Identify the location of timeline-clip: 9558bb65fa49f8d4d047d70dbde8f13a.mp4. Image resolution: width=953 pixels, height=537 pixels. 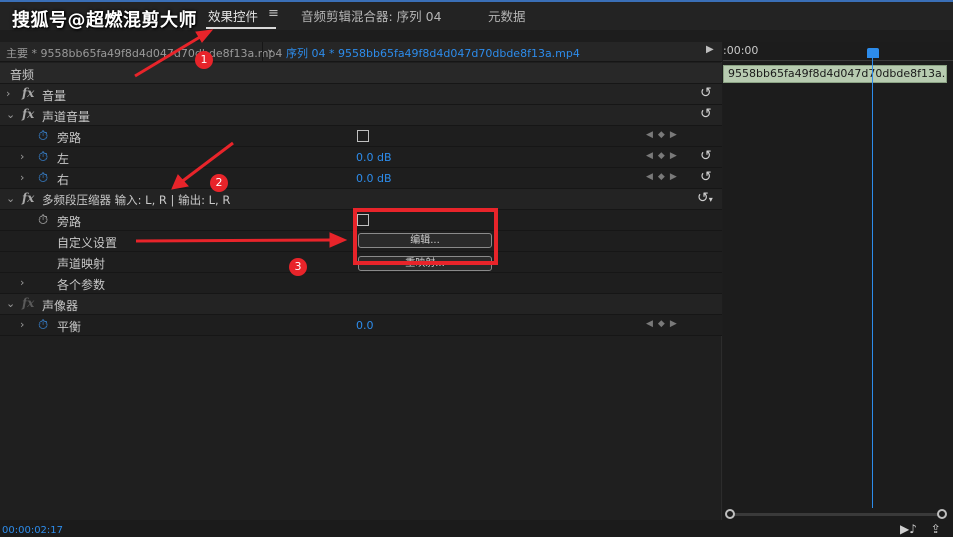
(835, 74).